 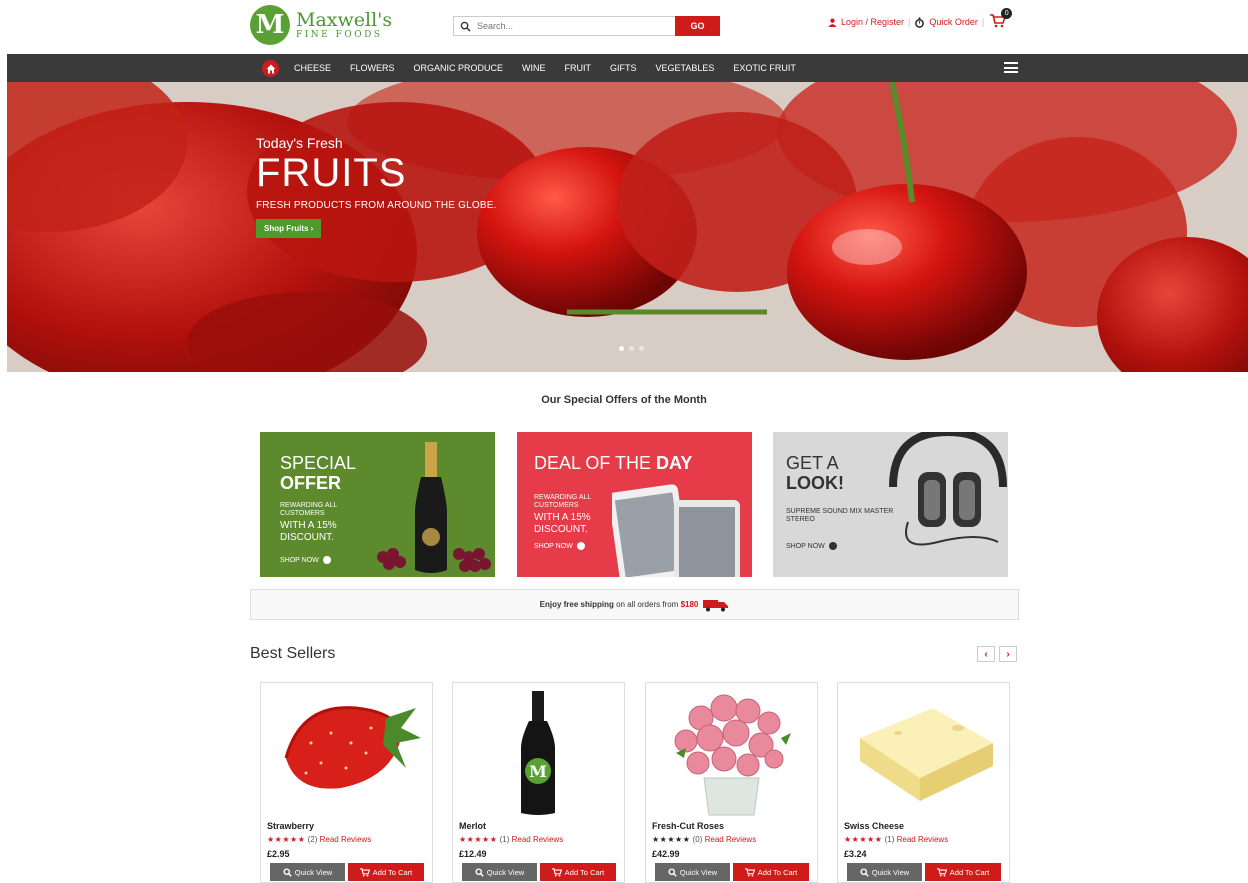 I want to click on cart-button: 0, so click(x=1001, y=19).